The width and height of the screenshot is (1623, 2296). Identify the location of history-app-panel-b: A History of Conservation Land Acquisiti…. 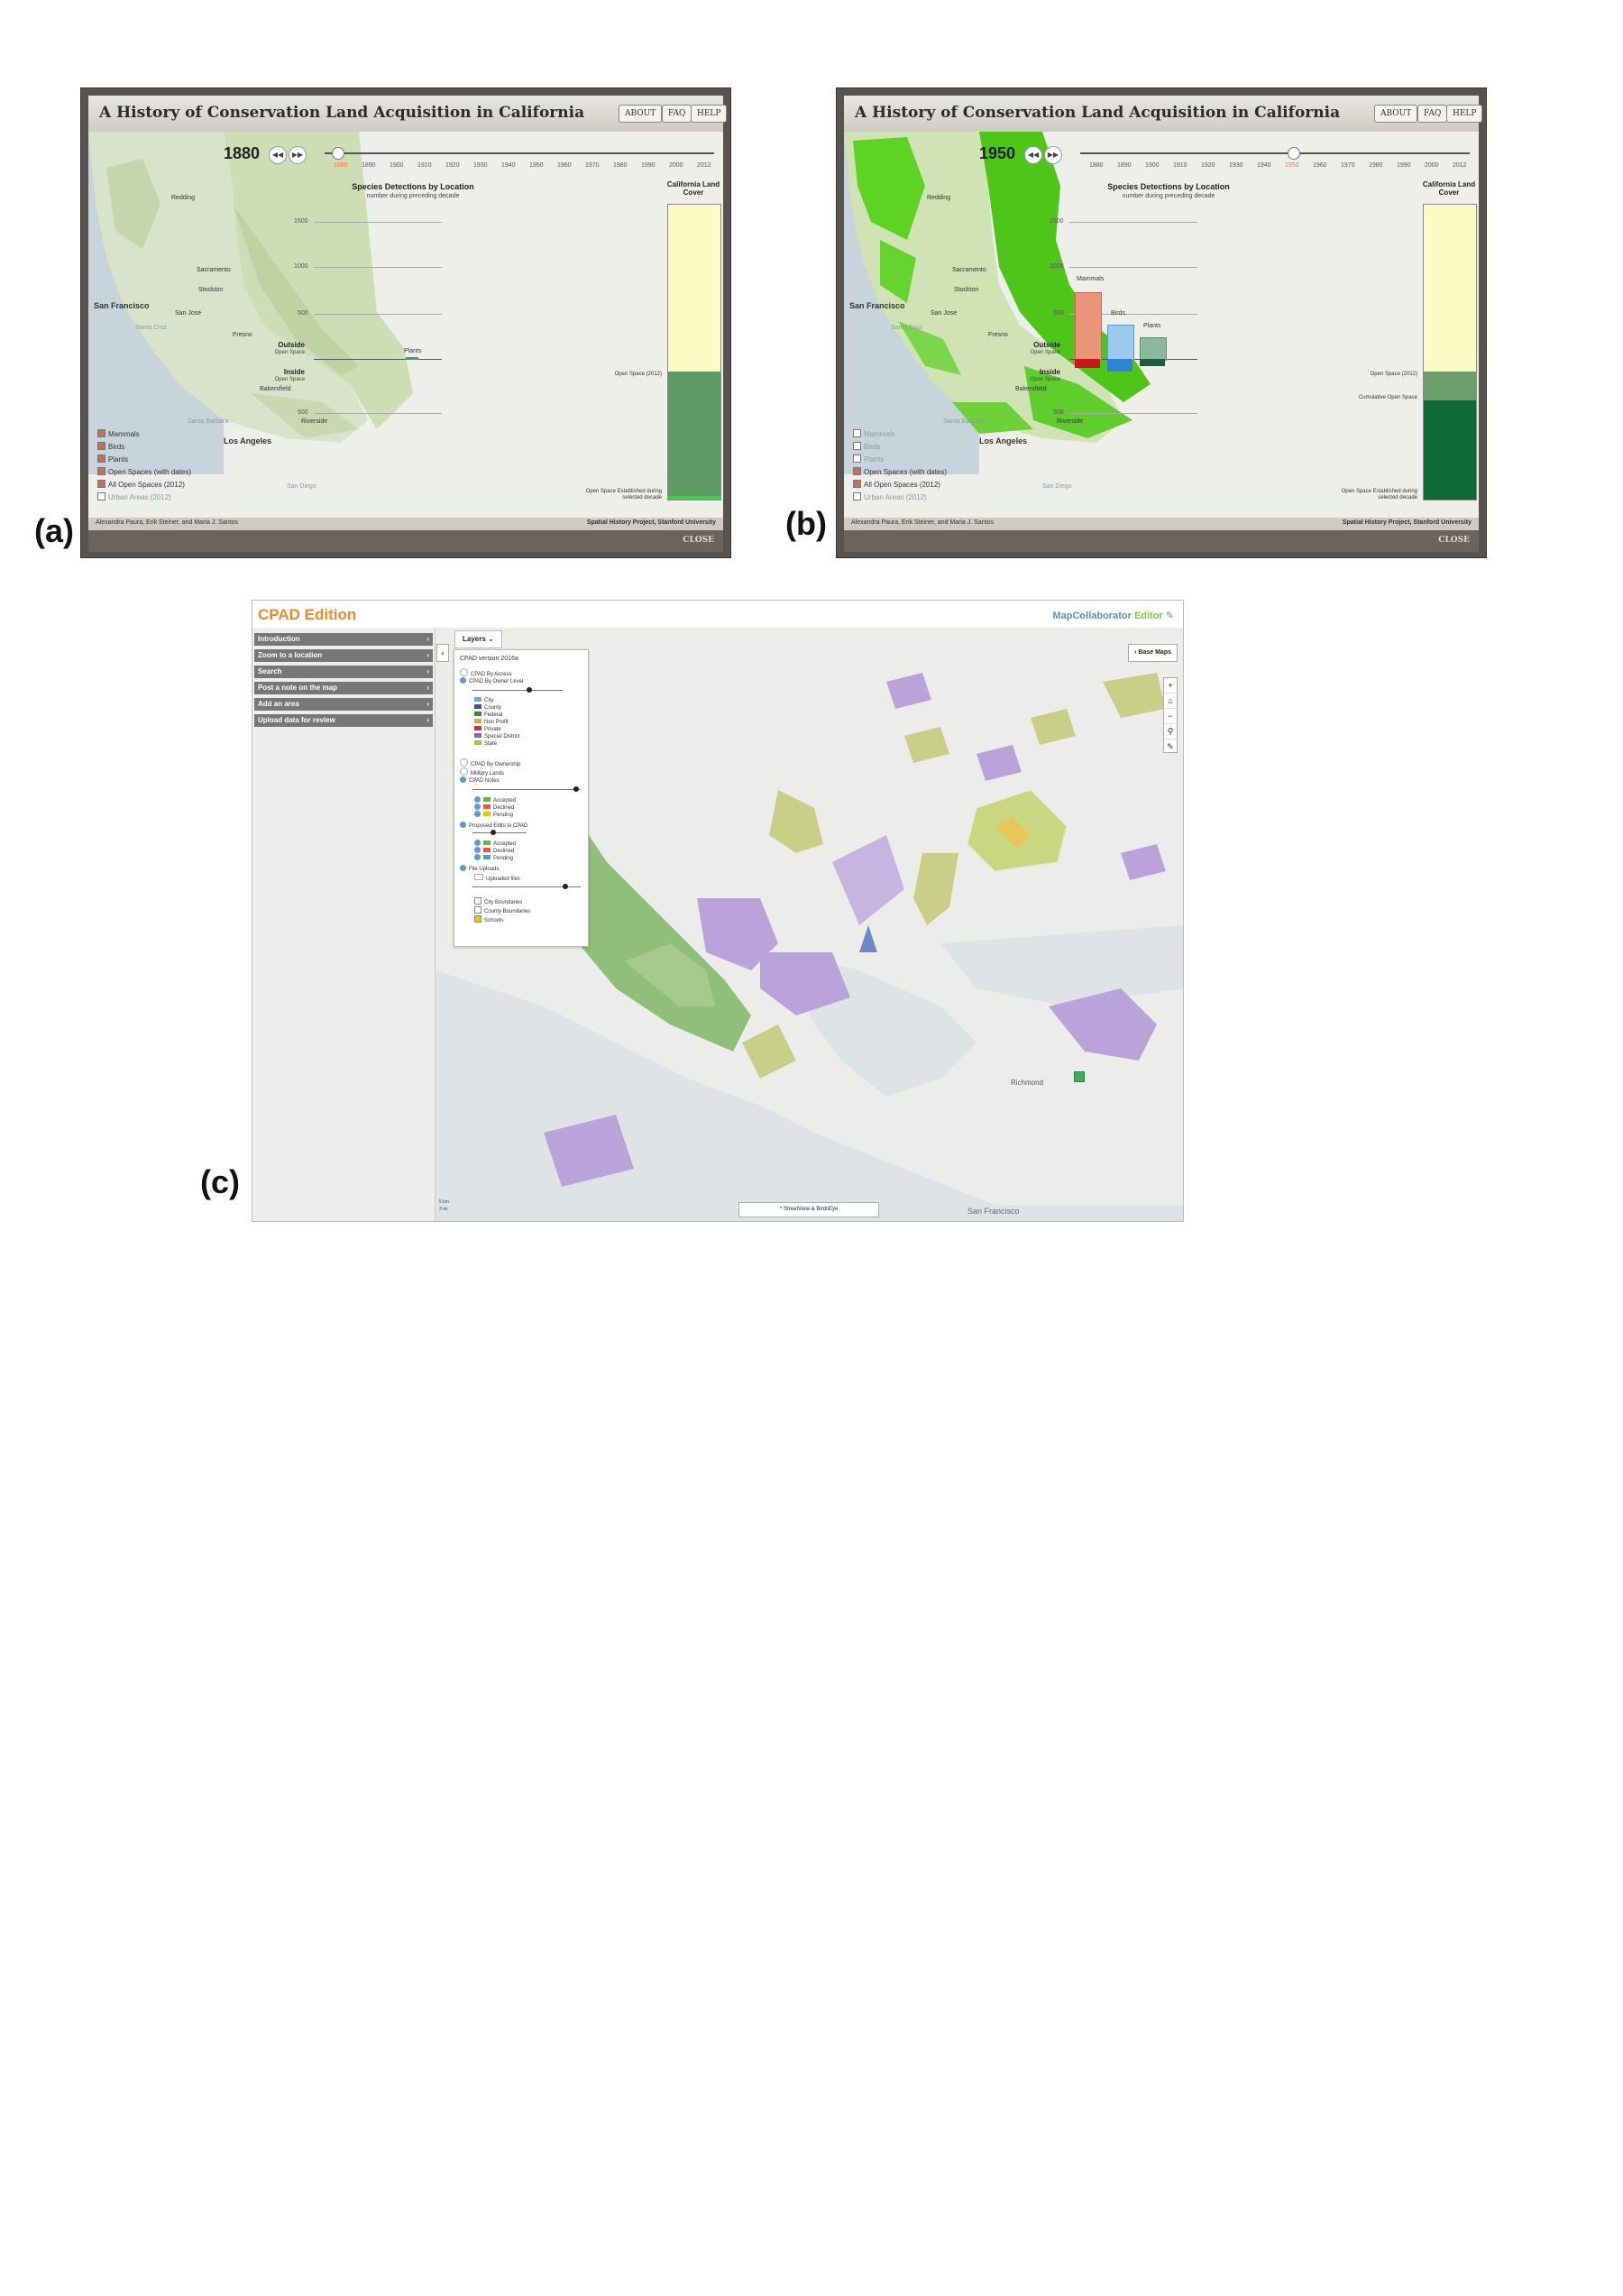
(1161, 322).